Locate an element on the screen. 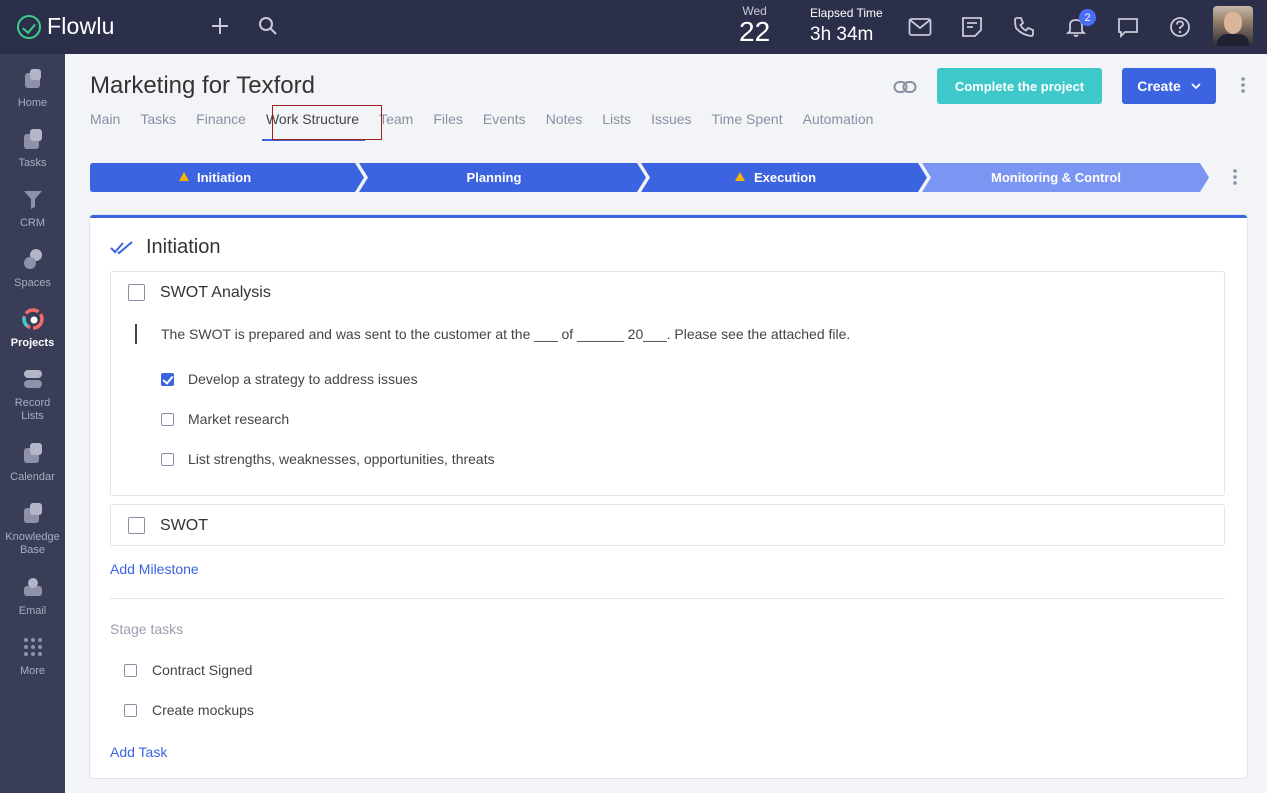  stage-execution: Execution is located at coordinates (784, 177).